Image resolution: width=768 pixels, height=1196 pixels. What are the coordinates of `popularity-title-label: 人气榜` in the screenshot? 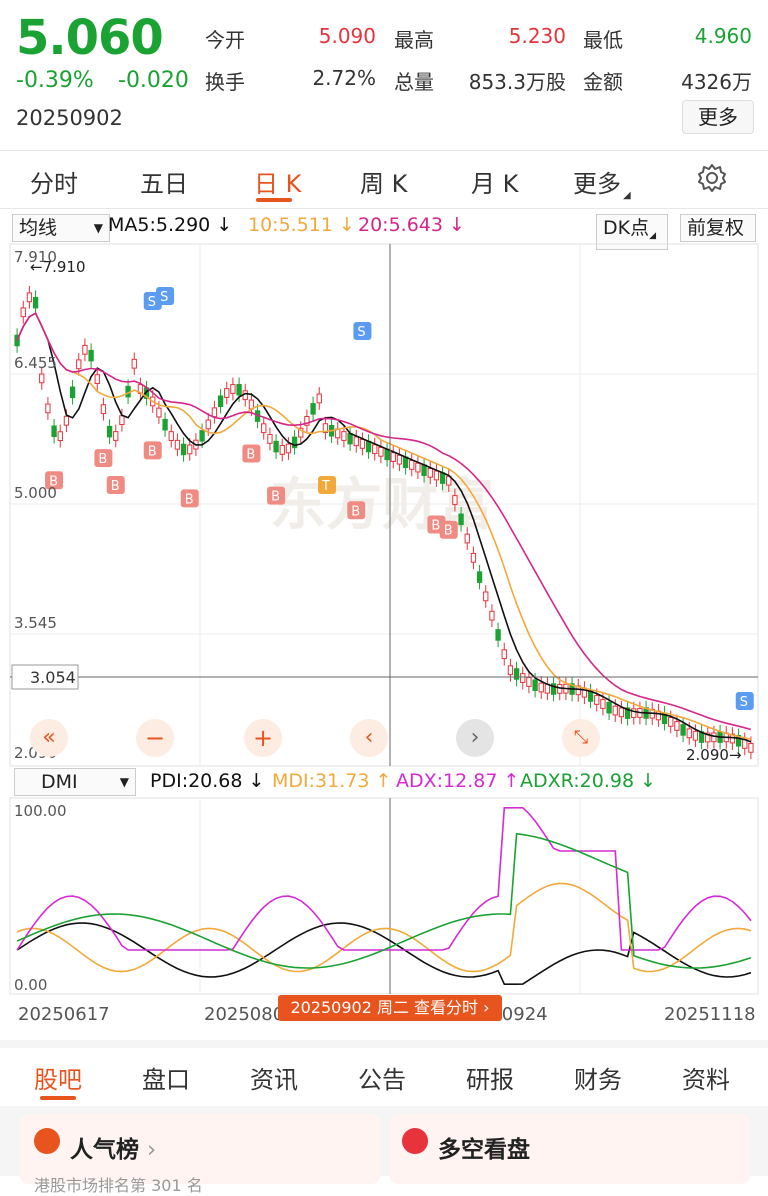 It's located at (104, 1150).